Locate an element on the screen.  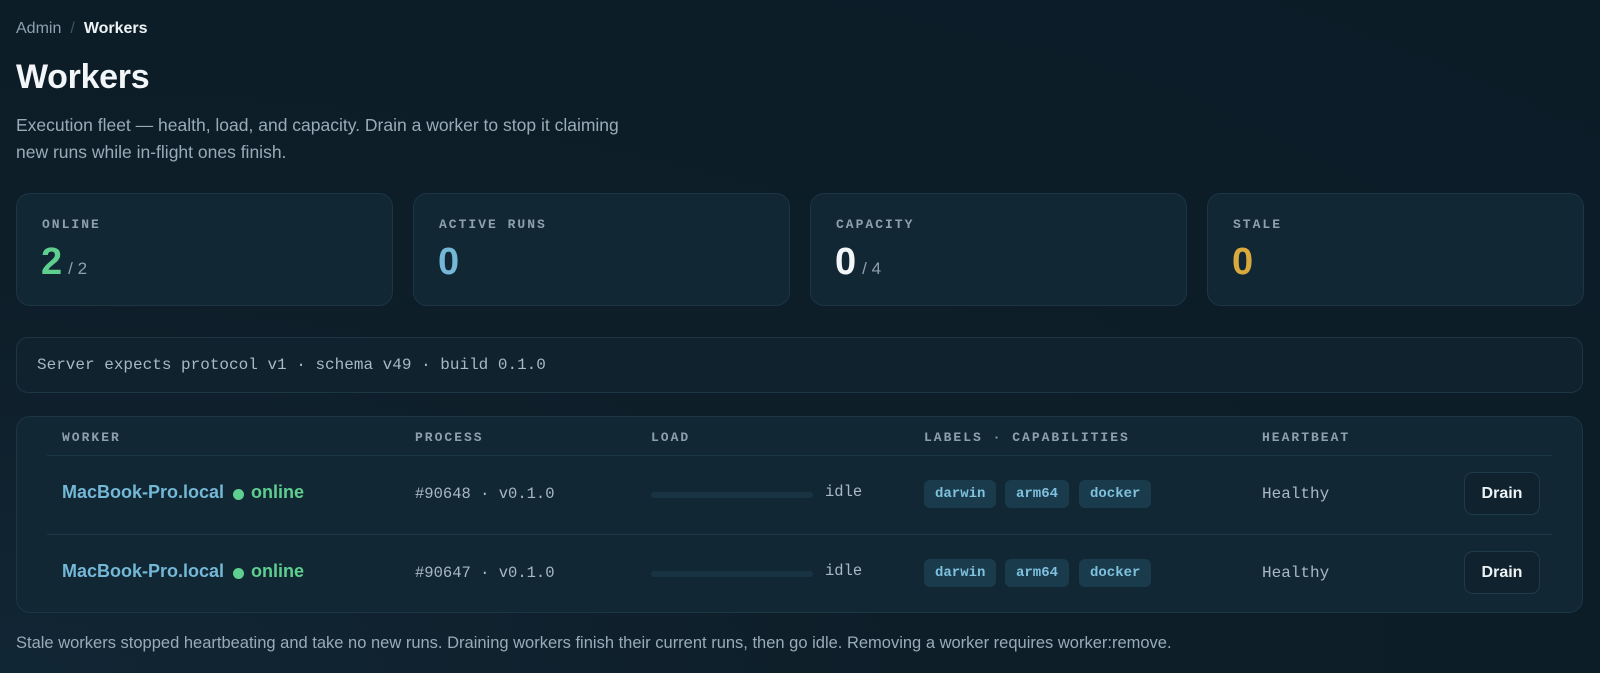
stat-card-capacity: CAPACITY 0 / 4 is located at coordinates (998, 249).